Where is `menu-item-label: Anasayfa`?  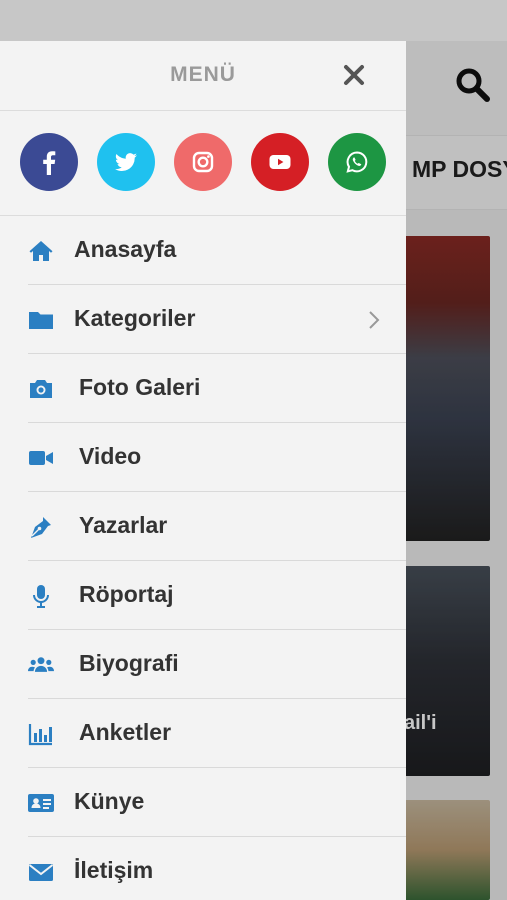 menu-item-label: Anasayfa is located at coordinates (125, 249).